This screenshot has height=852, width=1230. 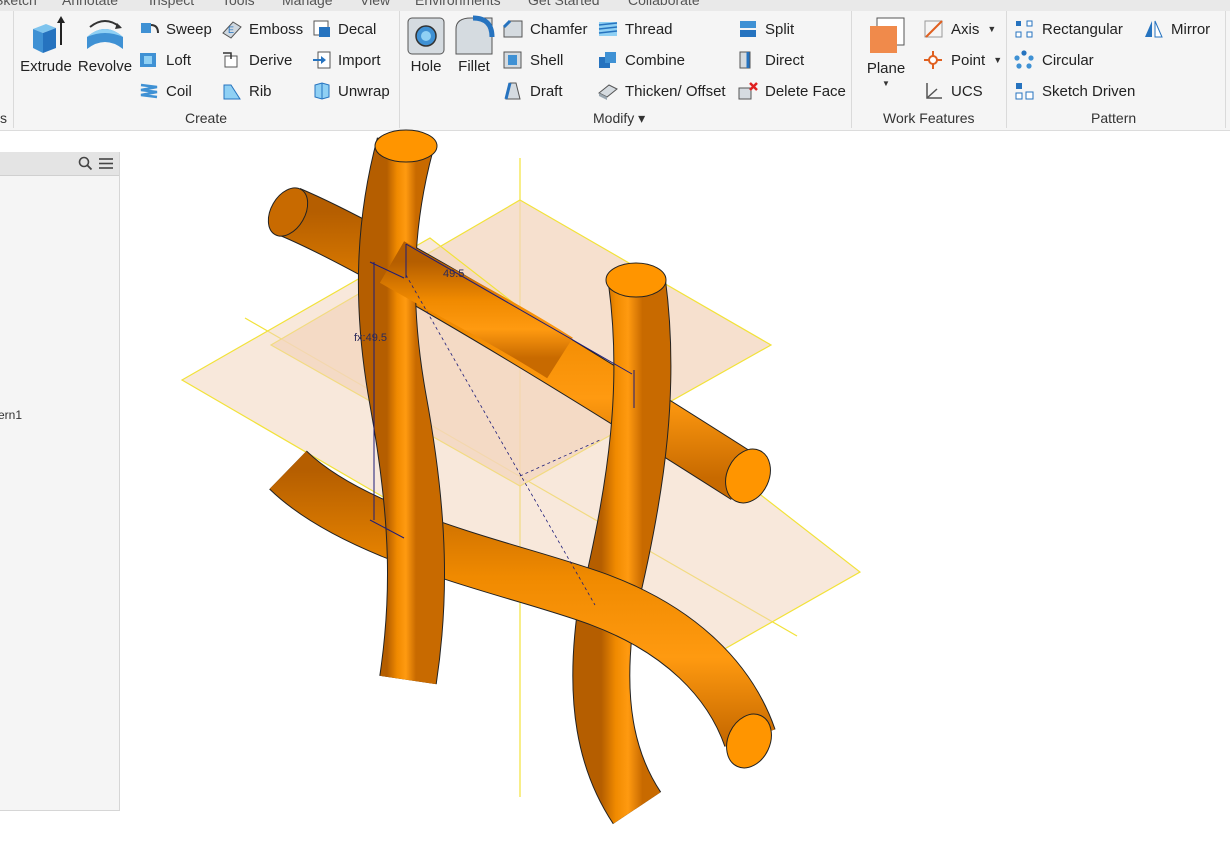 I want to click on dimension-horizontal-value: 49.5, so click(x=453, y=274).